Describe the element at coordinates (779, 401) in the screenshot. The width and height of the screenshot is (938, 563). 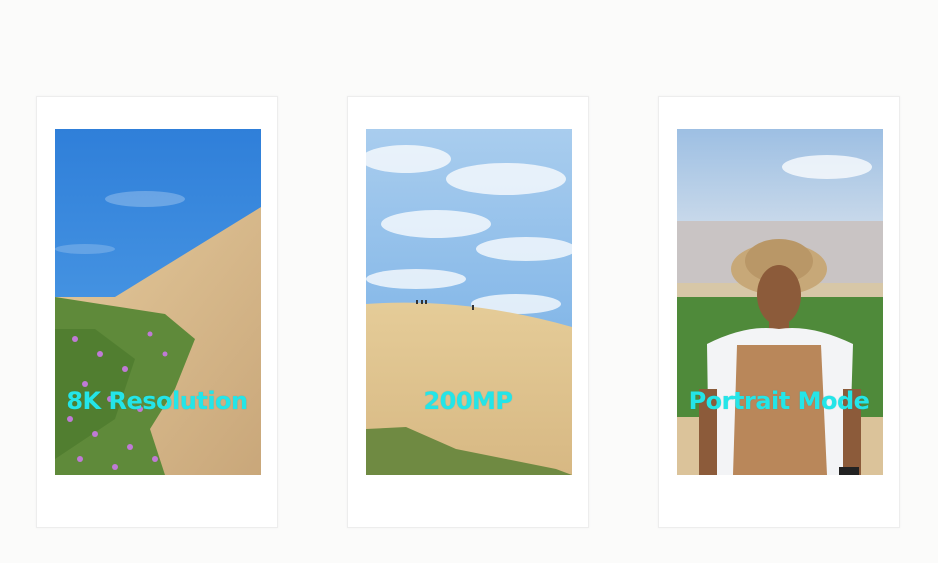
I see `caption-portrait-mode: Portrait Mode` at that location.